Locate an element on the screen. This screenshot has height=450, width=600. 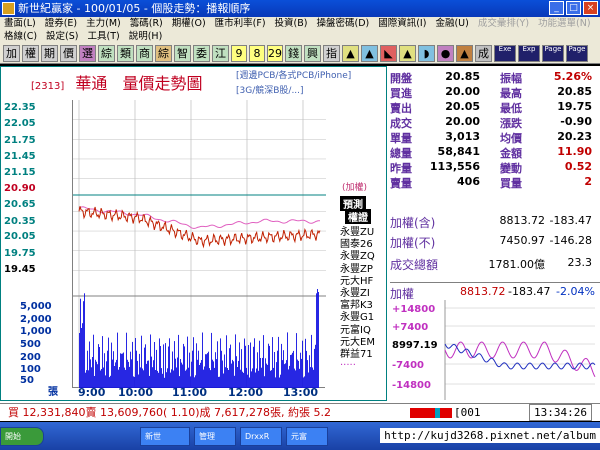
toolbar-button: 興 is located at coordinates (312, 53).